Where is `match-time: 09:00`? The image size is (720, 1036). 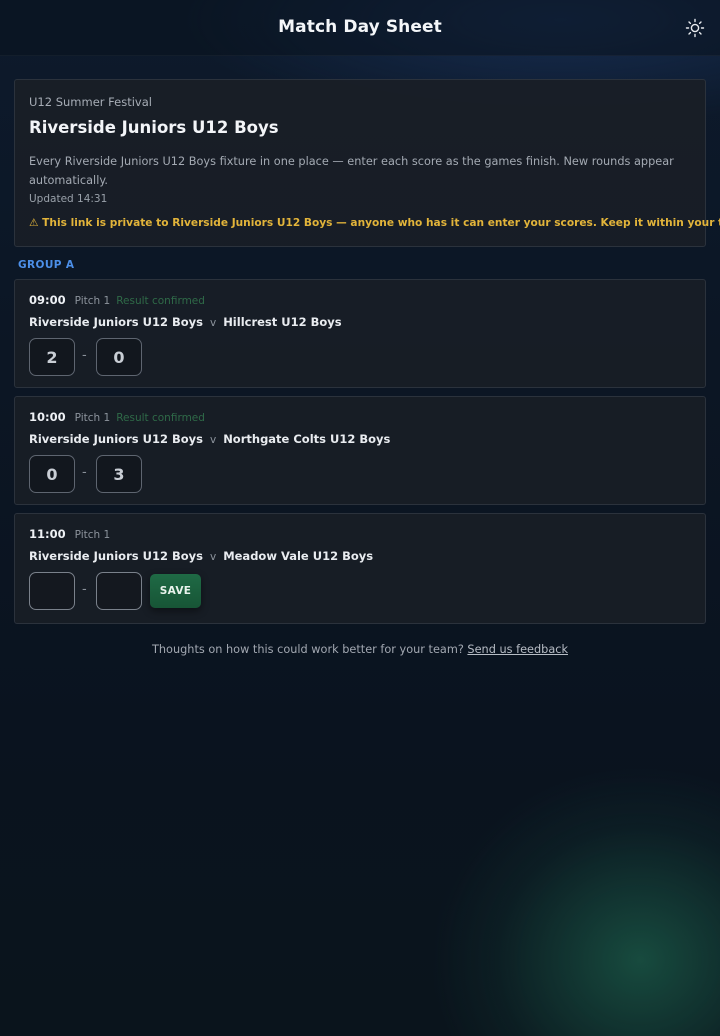
match-time: 09:00 is located at coordinates (47, 300).